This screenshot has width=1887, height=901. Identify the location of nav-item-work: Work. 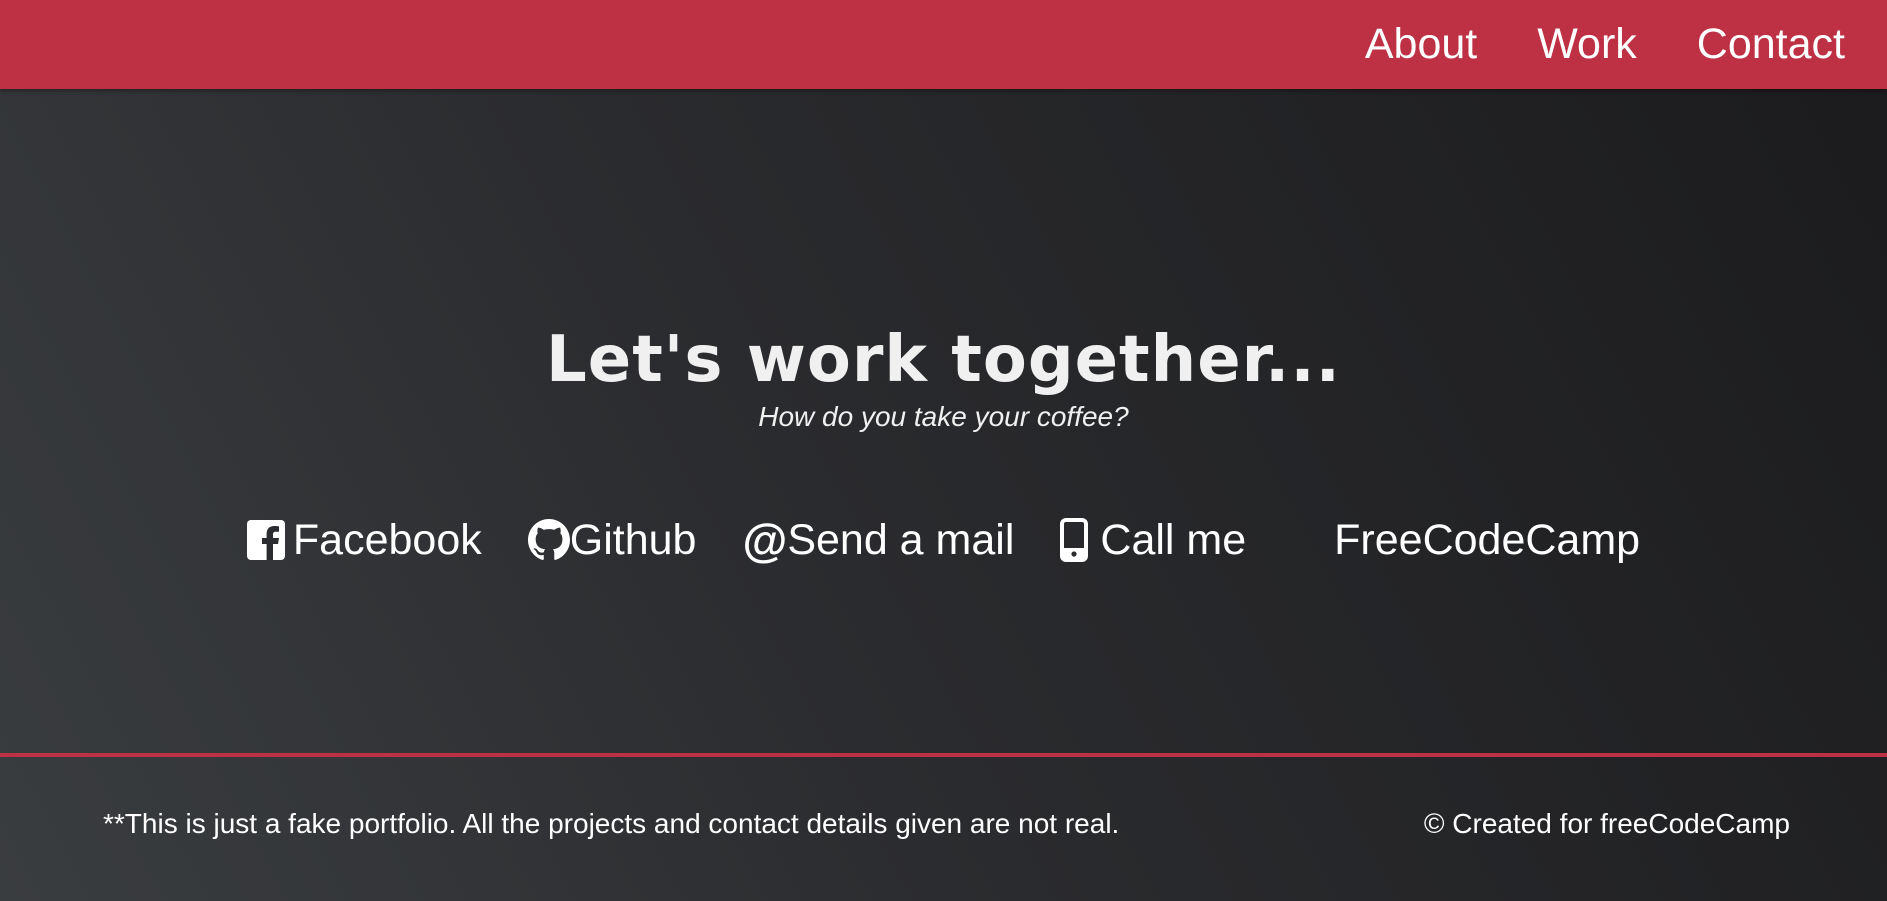
(1587, 44).